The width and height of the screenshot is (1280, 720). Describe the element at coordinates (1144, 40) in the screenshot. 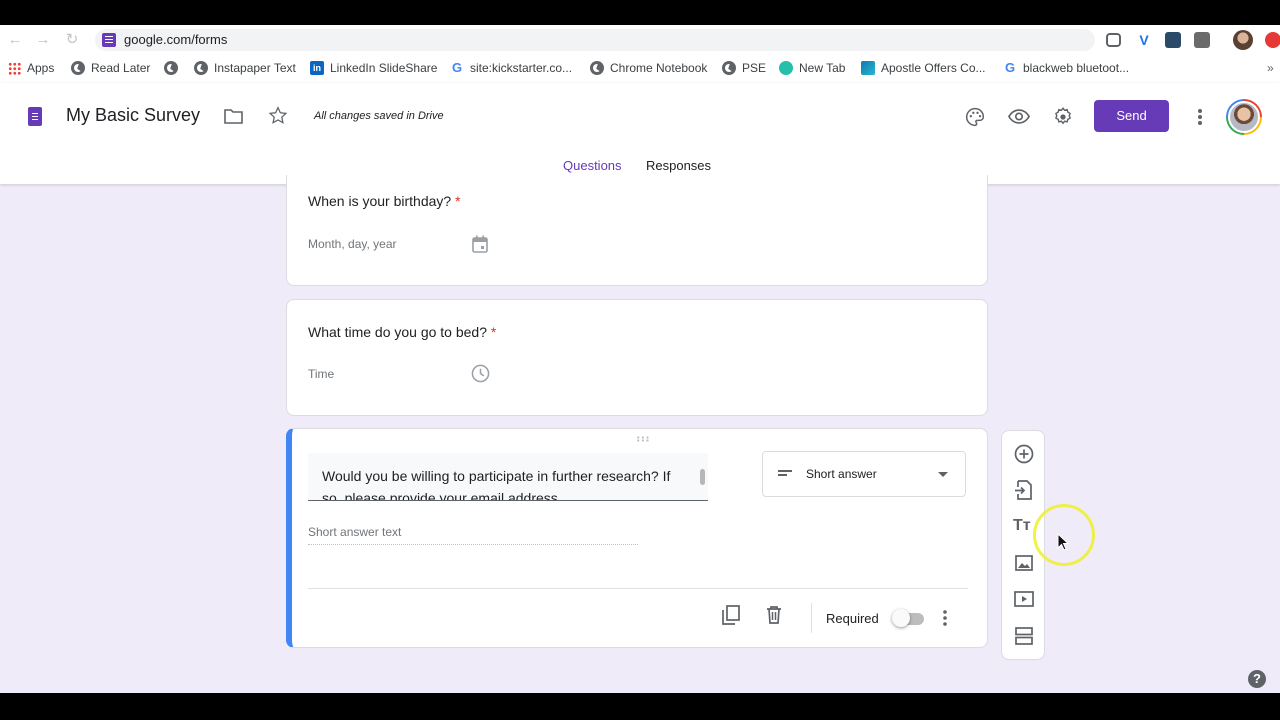

I see `v-extension-icon: V` at that location.